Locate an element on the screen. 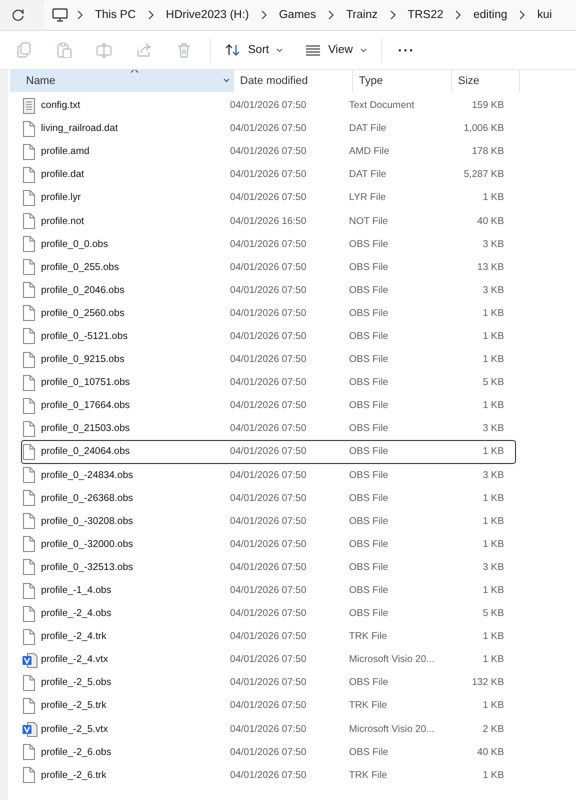  text-file-icon is located at coordinates (30, 106).